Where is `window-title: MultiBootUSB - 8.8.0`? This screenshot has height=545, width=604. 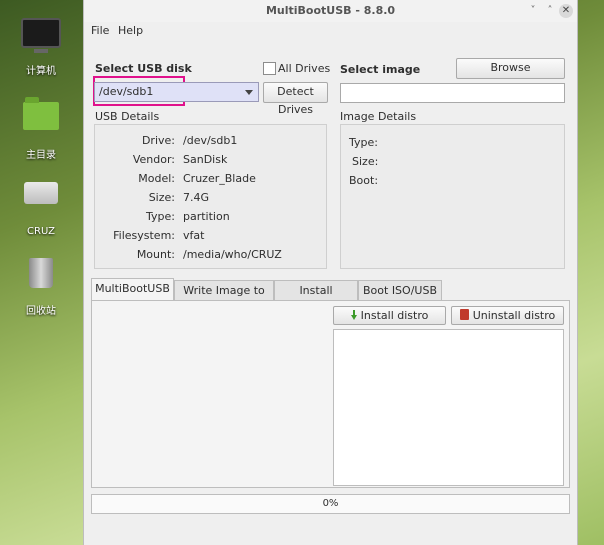 window-title: MultiBootUSB - 8.8.0 is located at coordinates (330, 10).